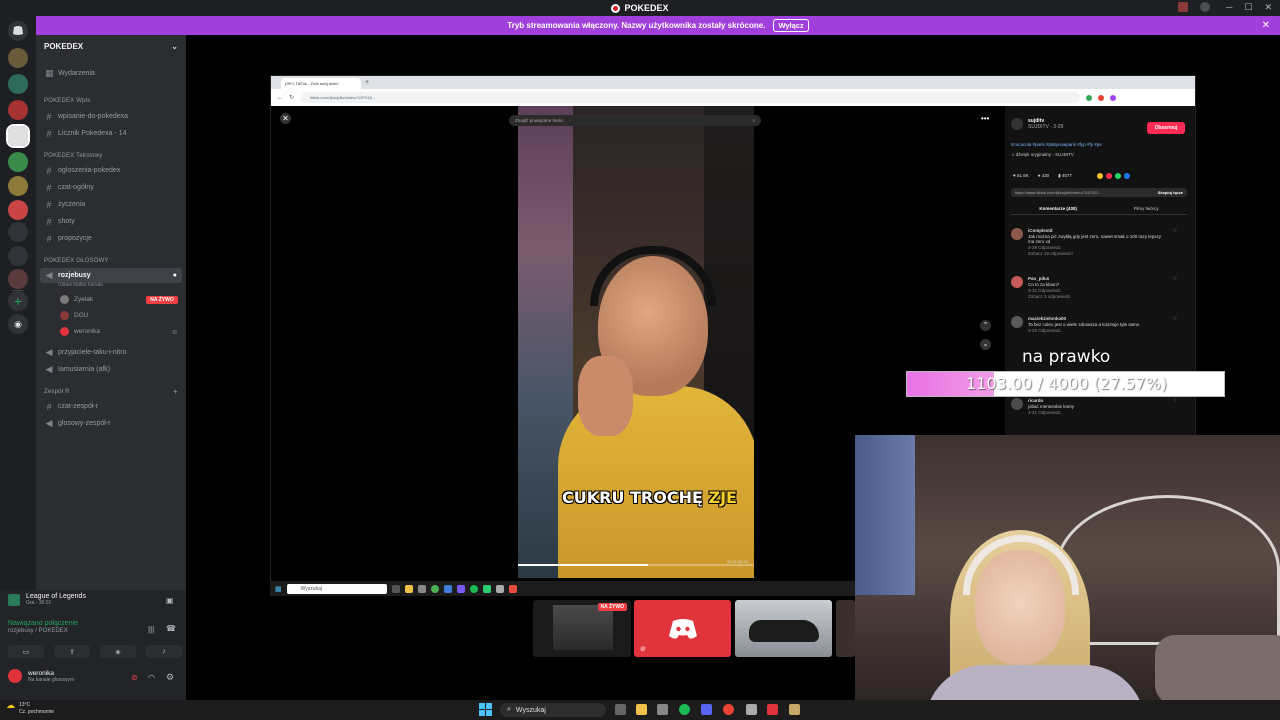 This screenshot has height=720, width=1280. I want to click on help-icon, so click(1205, 7).